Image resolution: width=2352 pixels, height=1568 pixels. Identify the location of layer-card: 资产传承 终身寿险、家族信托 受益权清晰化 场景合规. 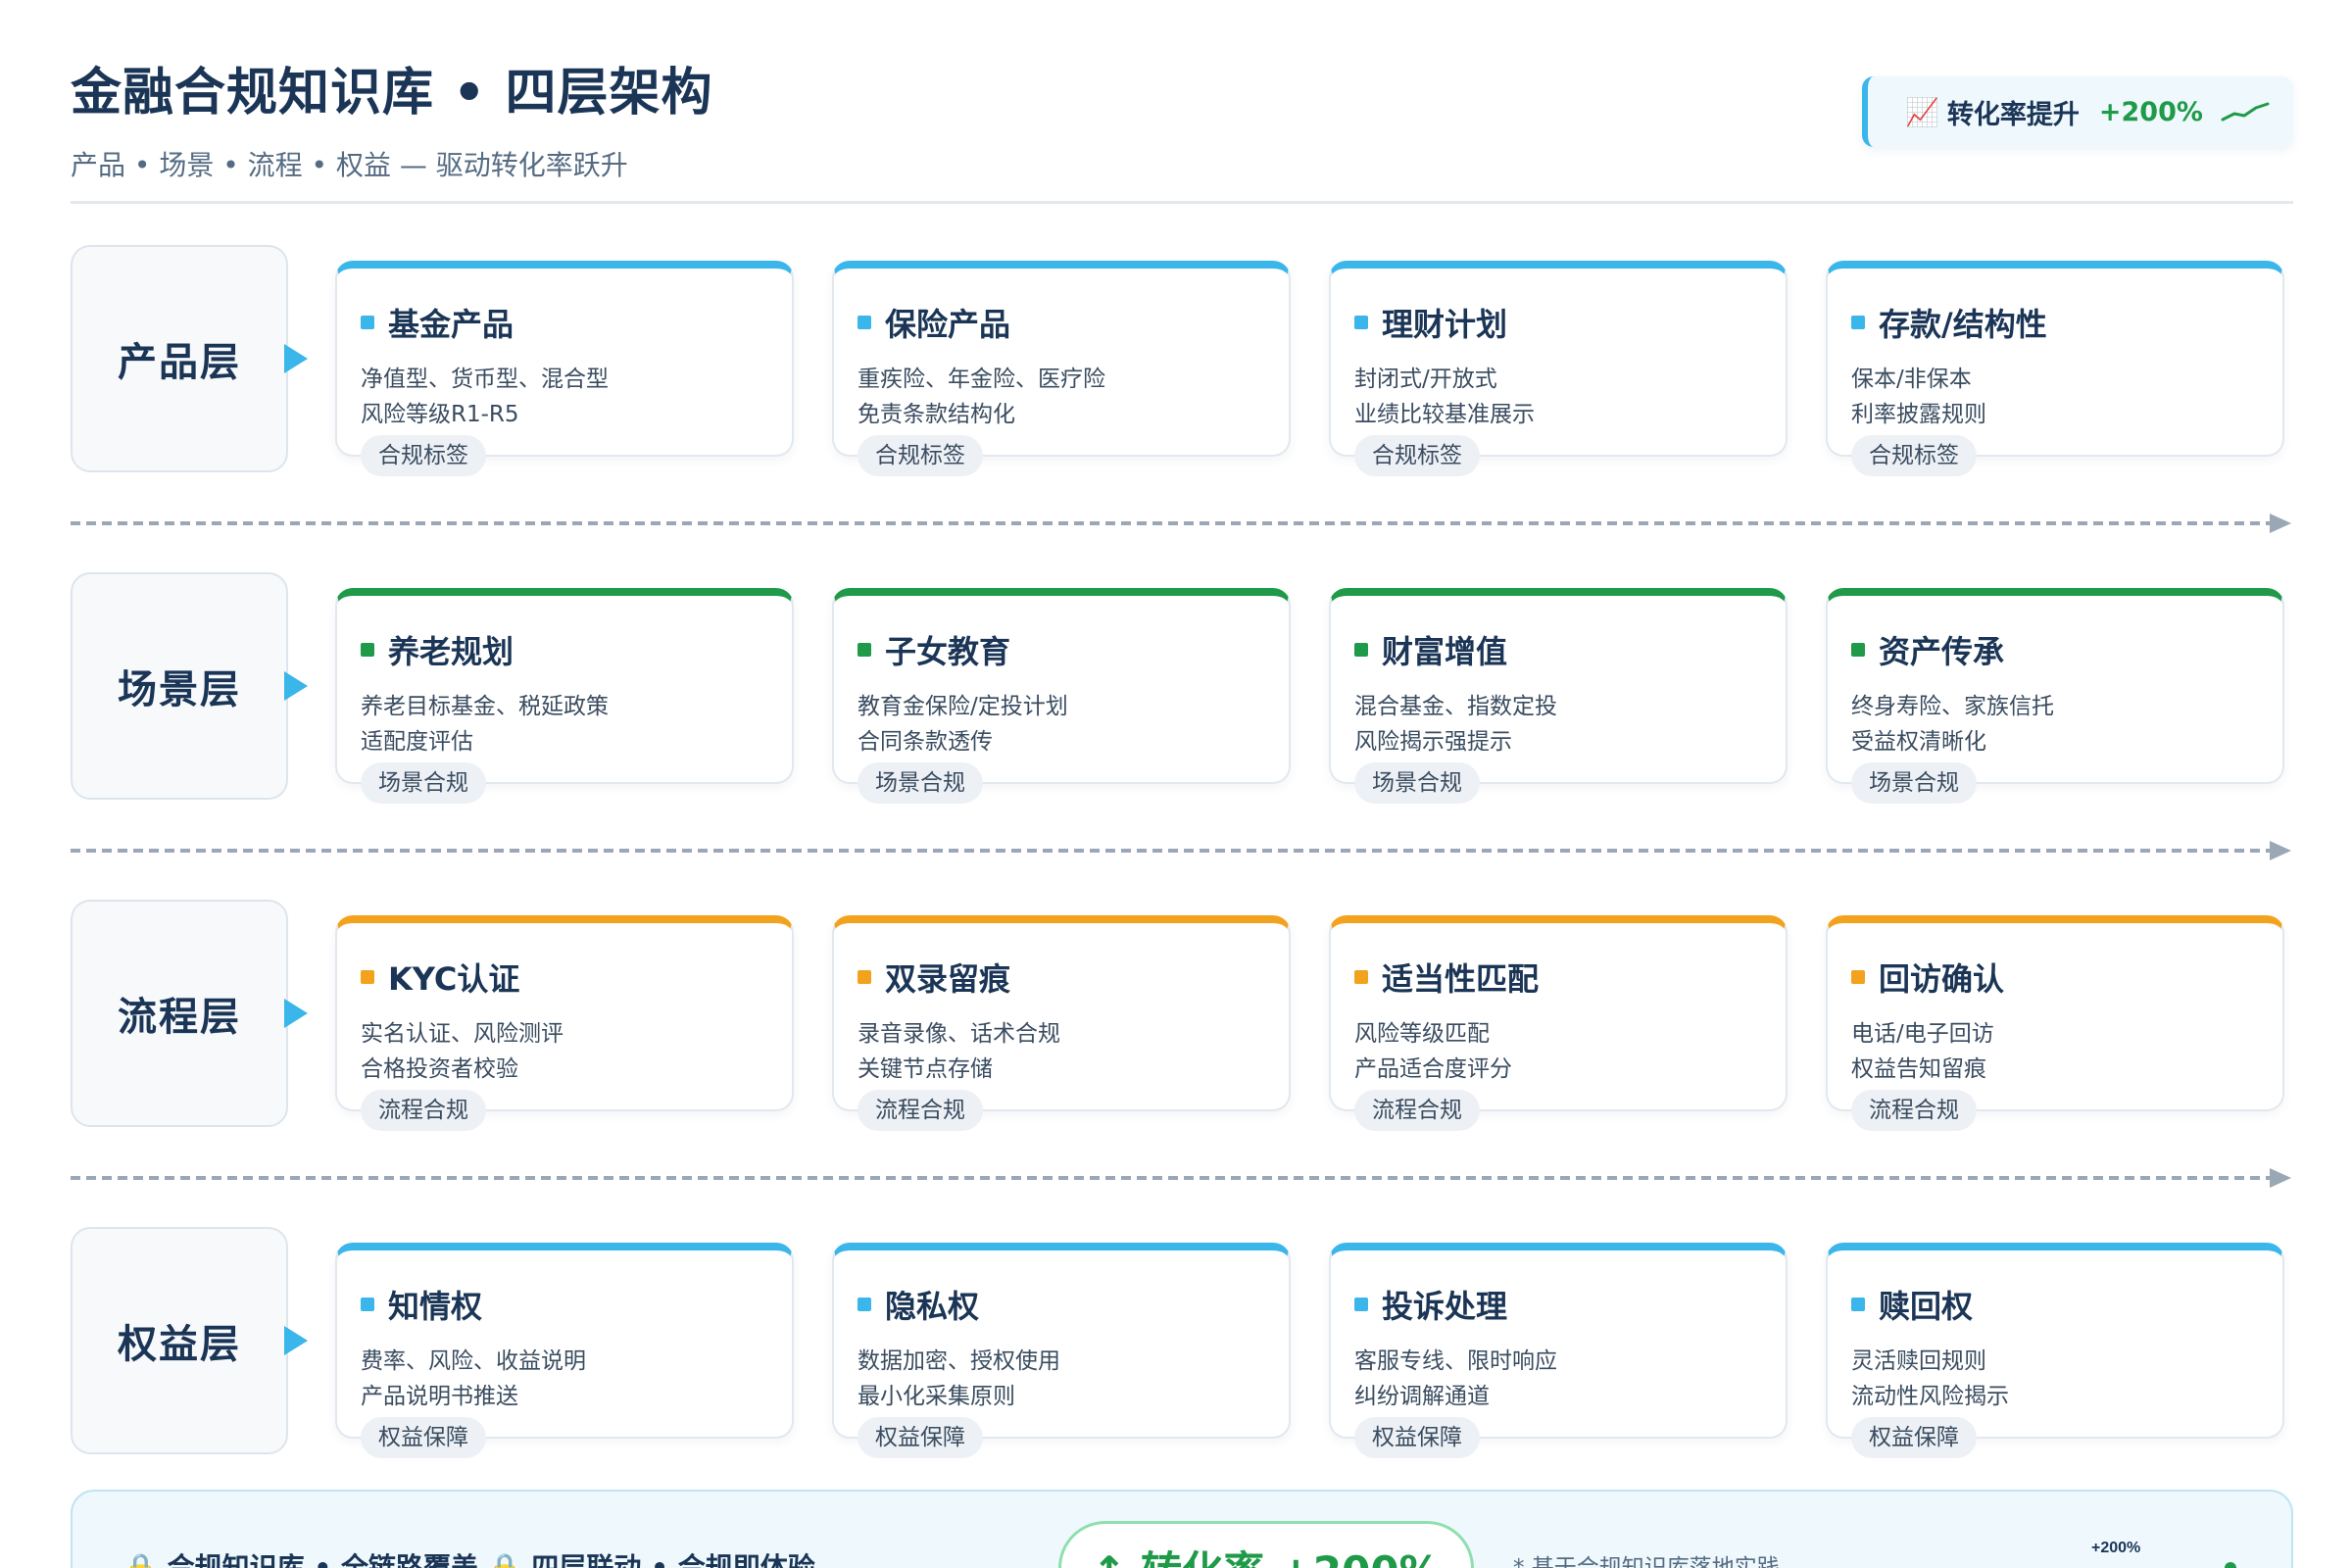
(2055, 696).